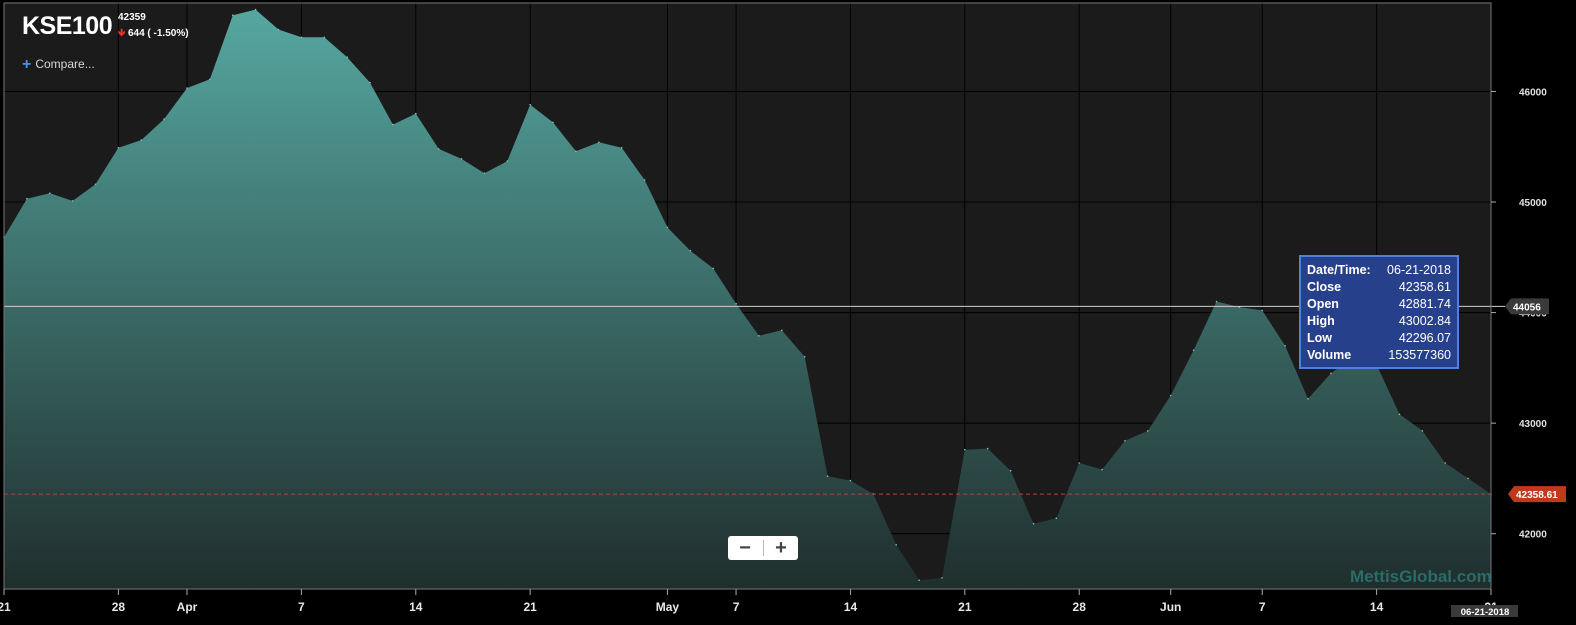  I want to click on symbol-title: KSE100, so click(67, 26).